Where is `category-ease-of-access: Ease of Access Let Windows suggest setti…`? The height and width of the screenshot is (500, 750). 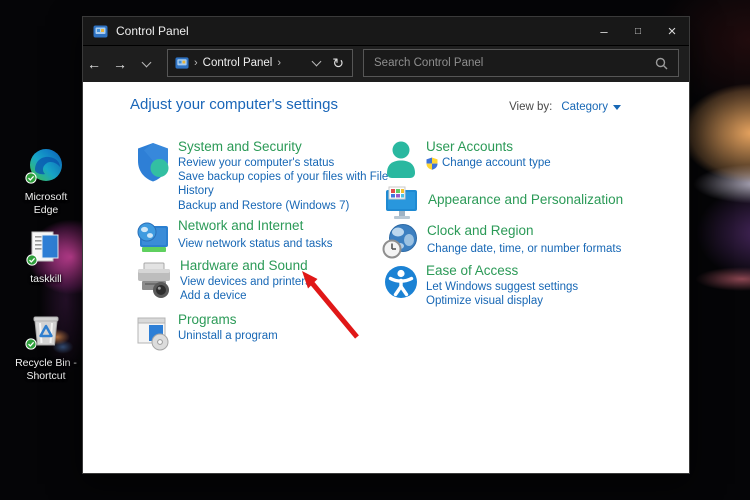 category-ease-of-access: Ease of Access Let Windows suggest setti… is located at coordinates (523, 285).